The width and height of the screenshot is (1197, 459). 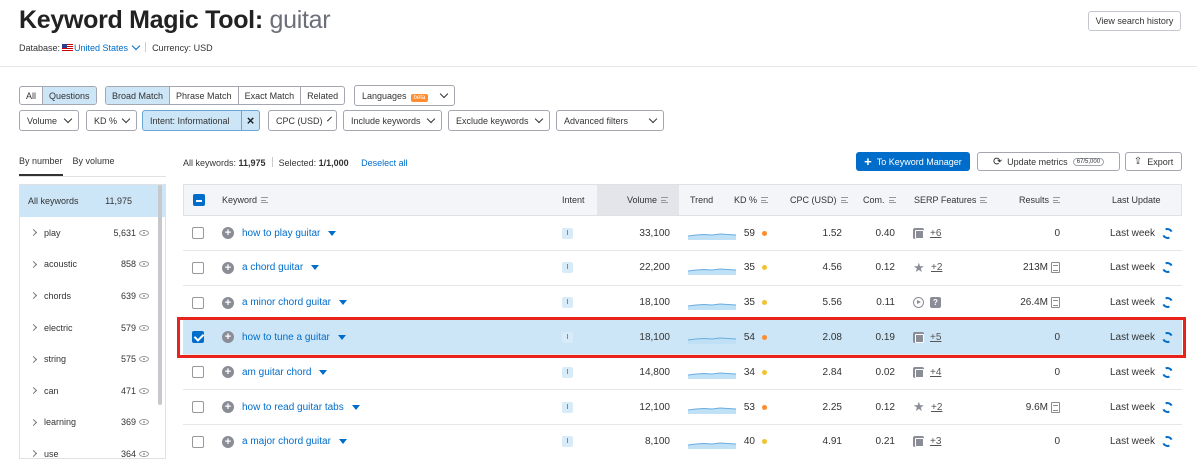 I want to click on serp-more-link: +5, so click(x=935, y=337).